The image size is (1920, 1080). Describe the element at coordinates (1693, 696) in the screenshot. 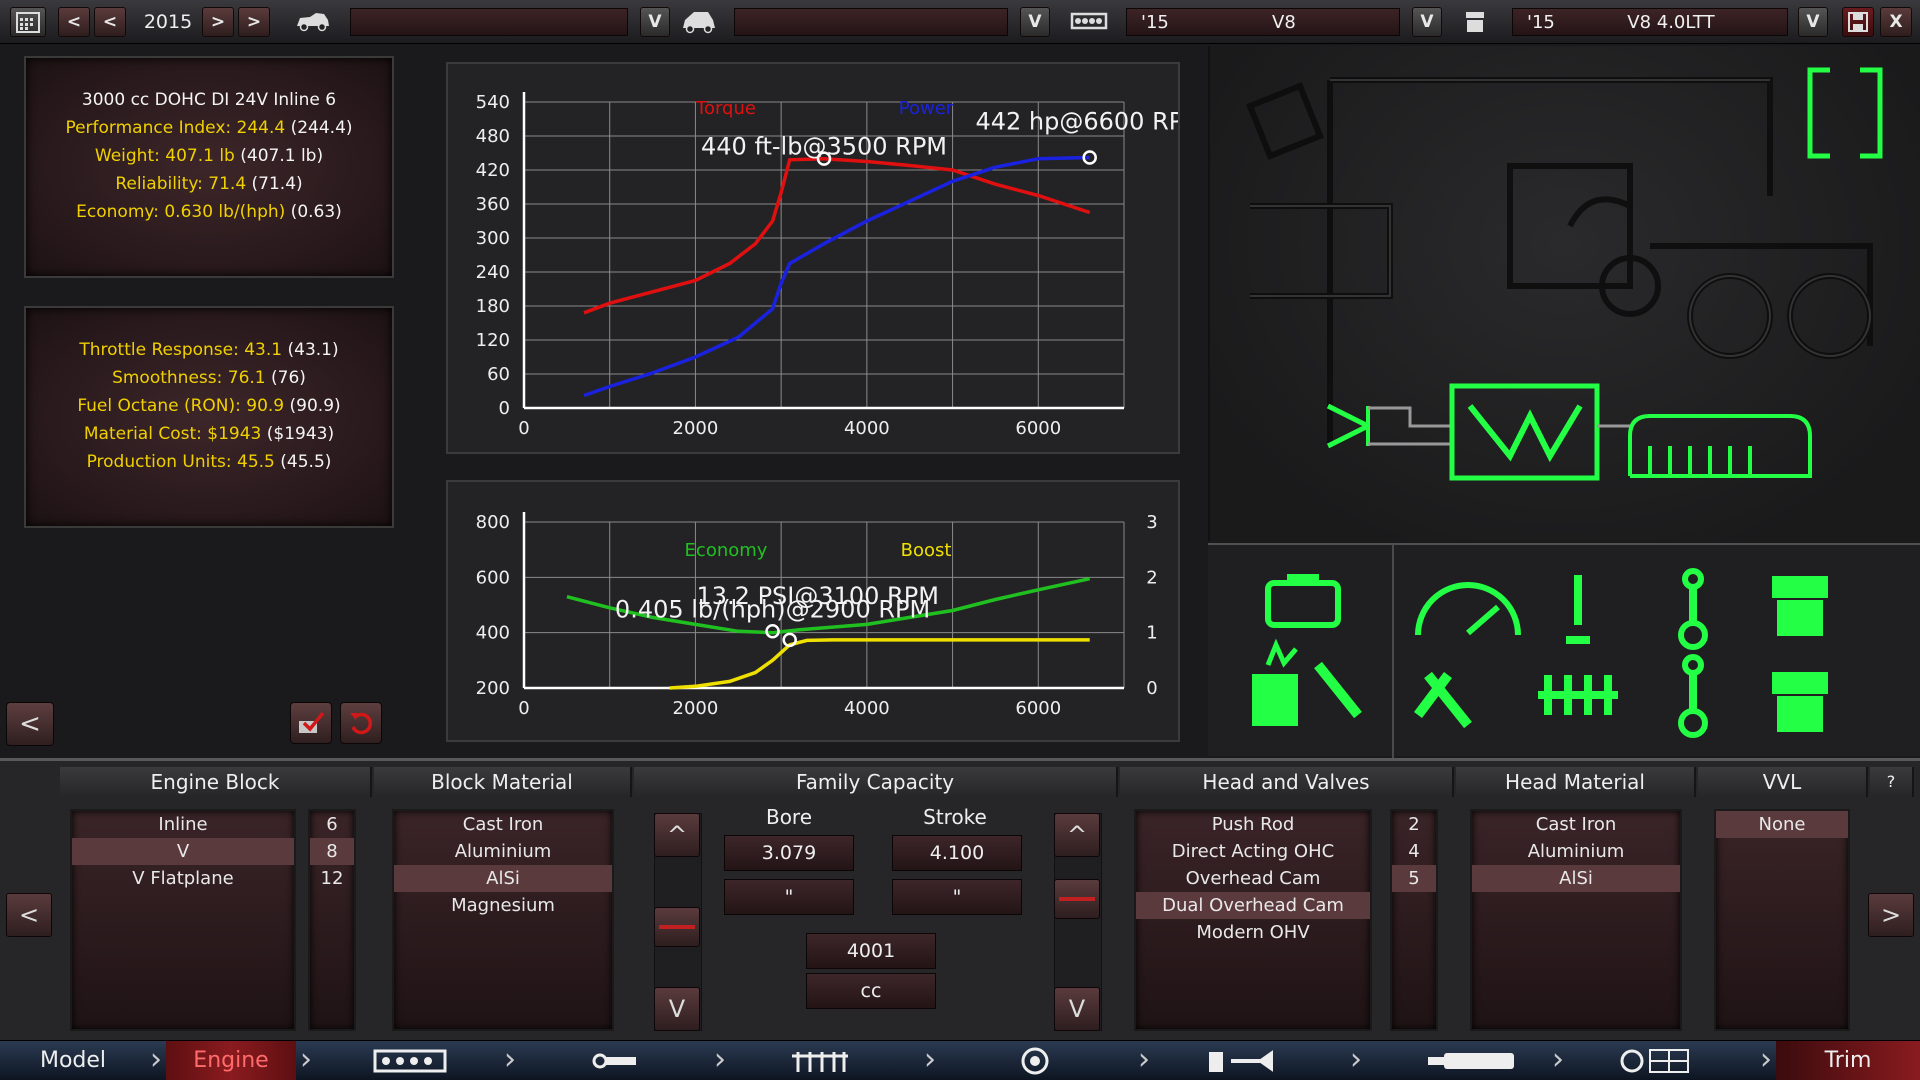

I see `crankshaft-rod-icon` at that location.